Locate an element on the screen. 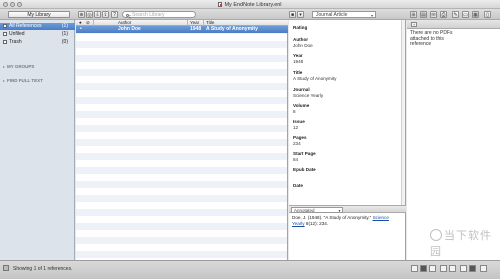  attach-file-icon: ⊞ is located at coordinates (413, 14).